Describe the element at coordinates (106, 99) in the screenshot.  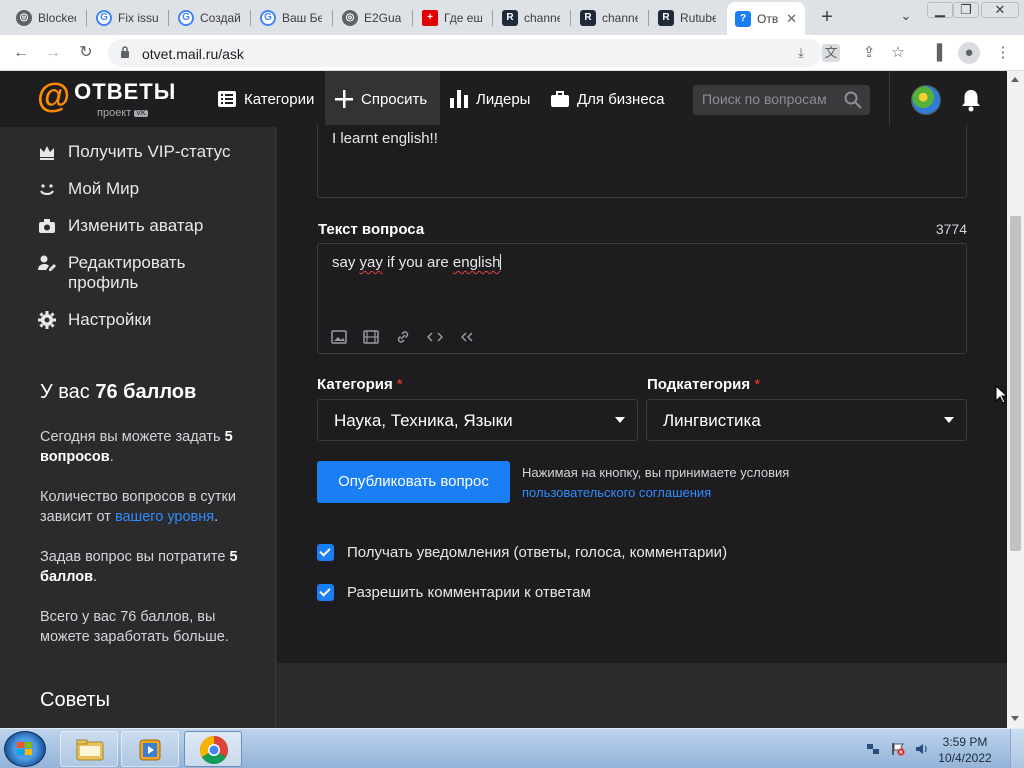
I see `otvety-logo: @ ОТВЕТЫ проект VK` at that location.